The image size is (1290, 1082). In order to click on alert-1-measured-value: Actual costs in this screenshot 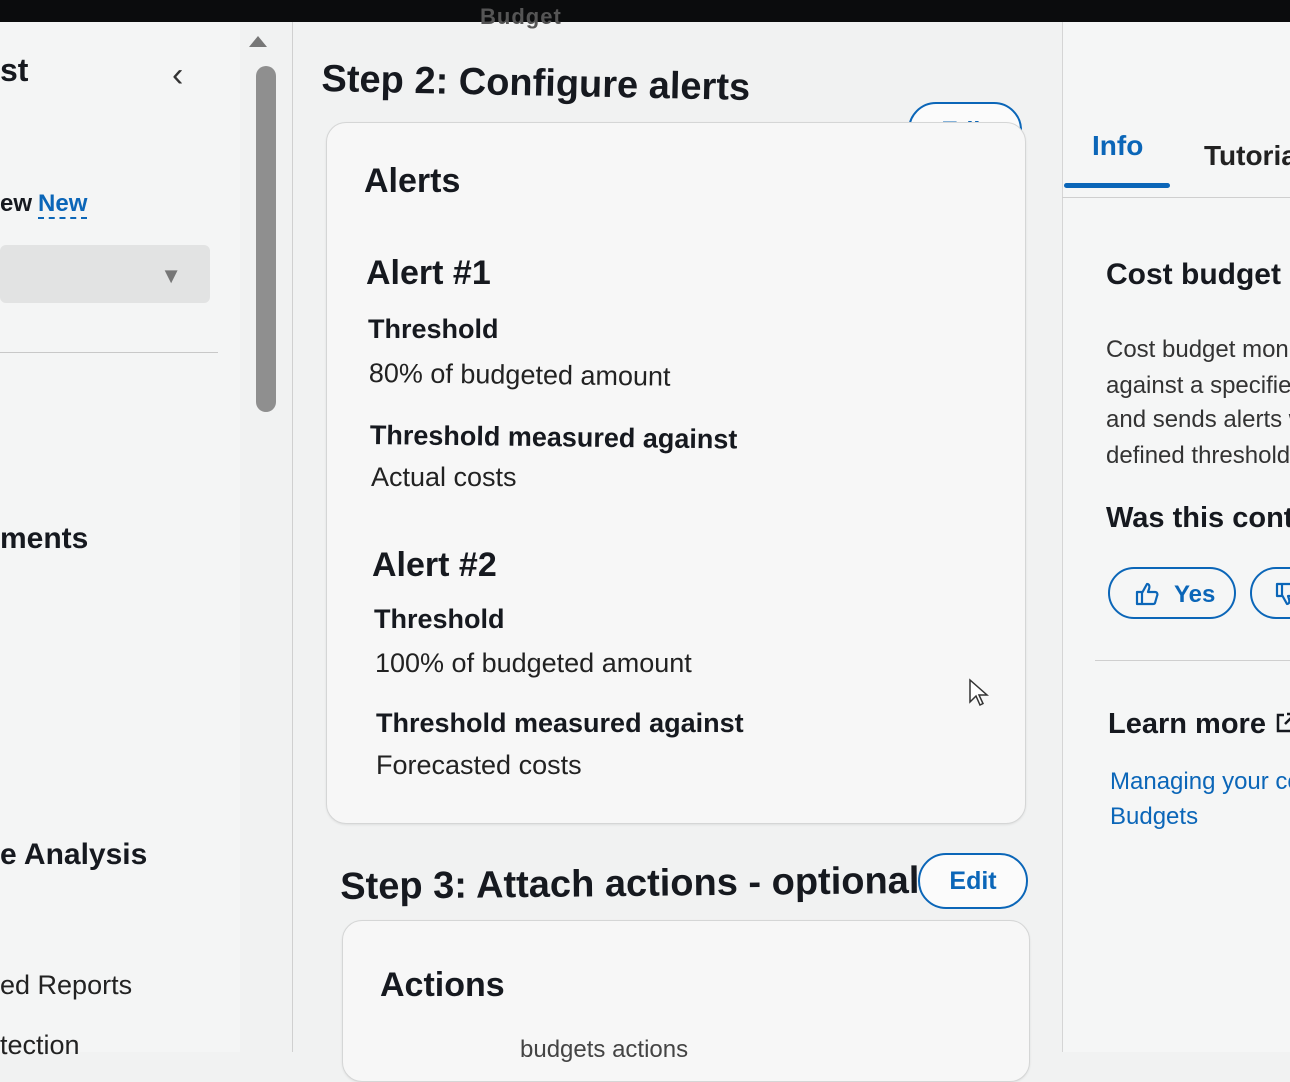, I will do `click(444, 477)`.